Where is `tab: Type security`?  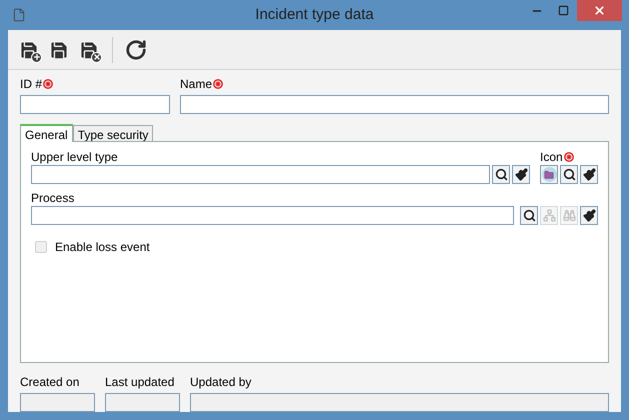 tab: Type security is located at coordinates (113, 133).